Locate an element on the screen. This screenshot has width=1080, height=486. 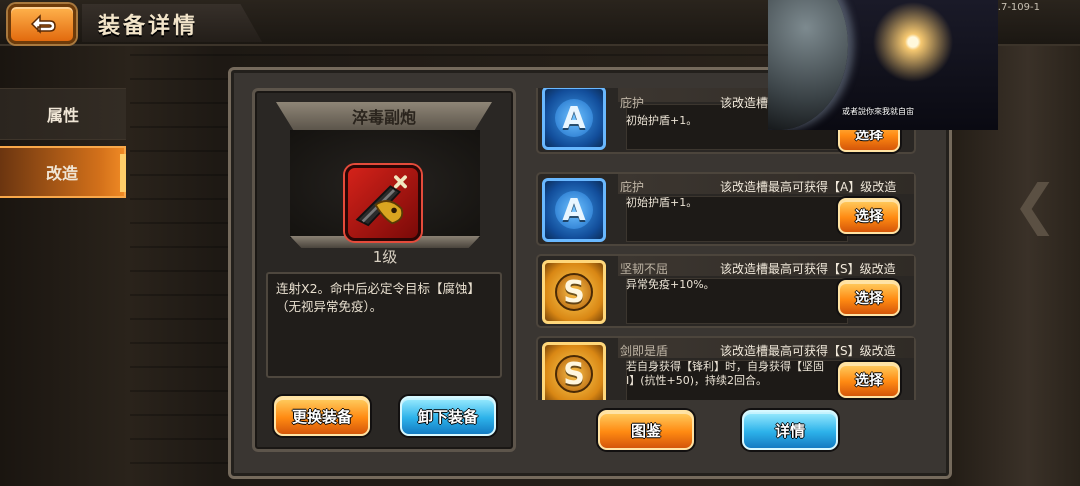
back-button is located at coordinates (42, 24).